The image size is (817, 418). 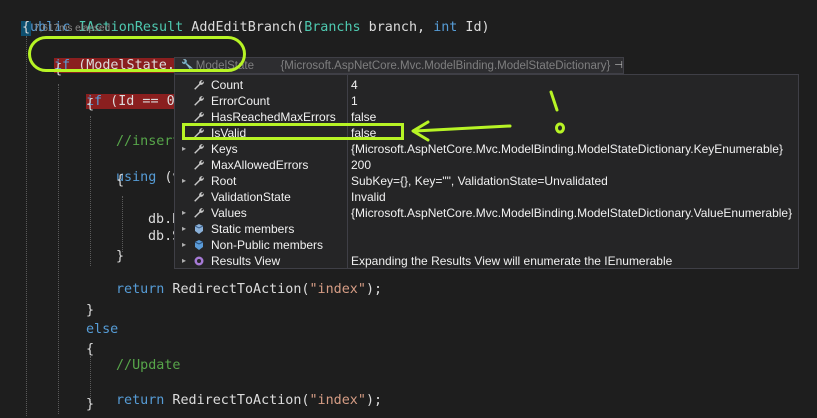 What do you see at coordinates (199, 261) in the screenshot?
I see `results-view-icon` at bounding box center [199, 261].